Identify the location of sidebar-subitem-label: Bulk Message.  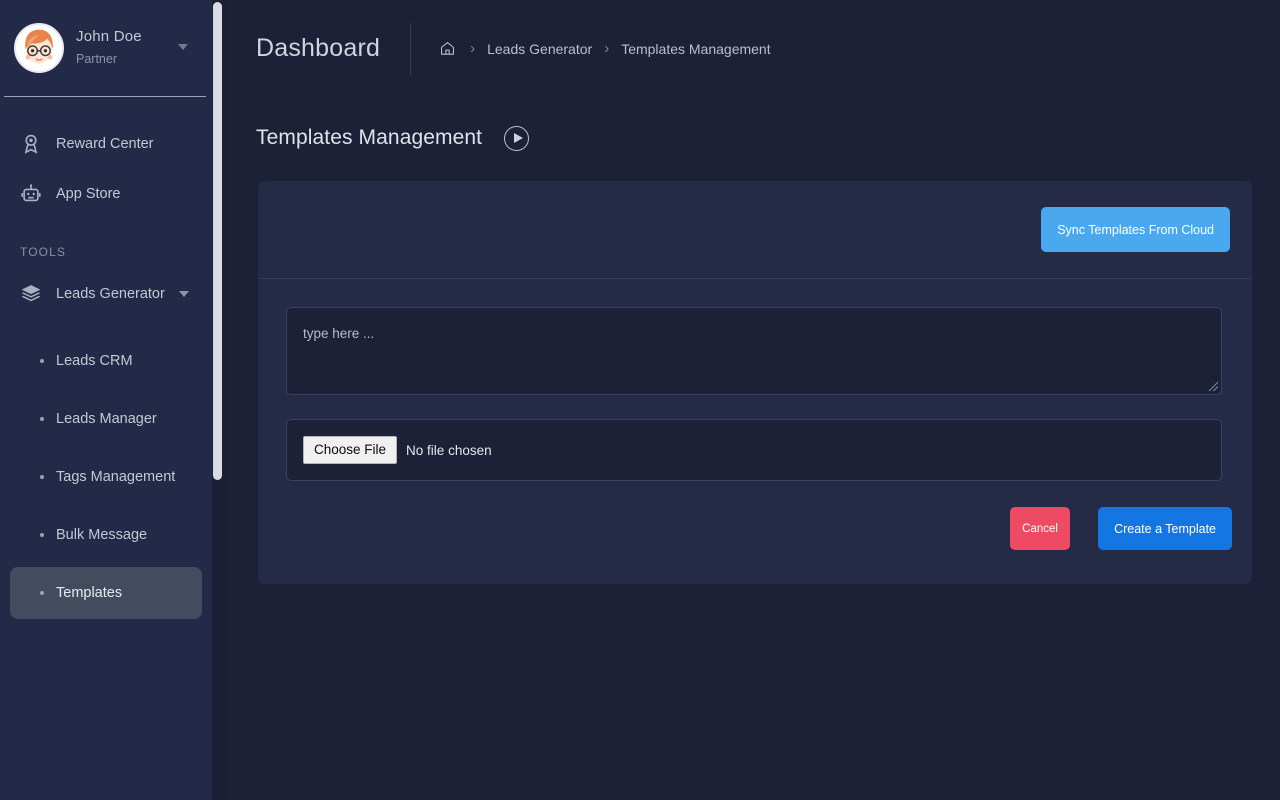
(102, 535).